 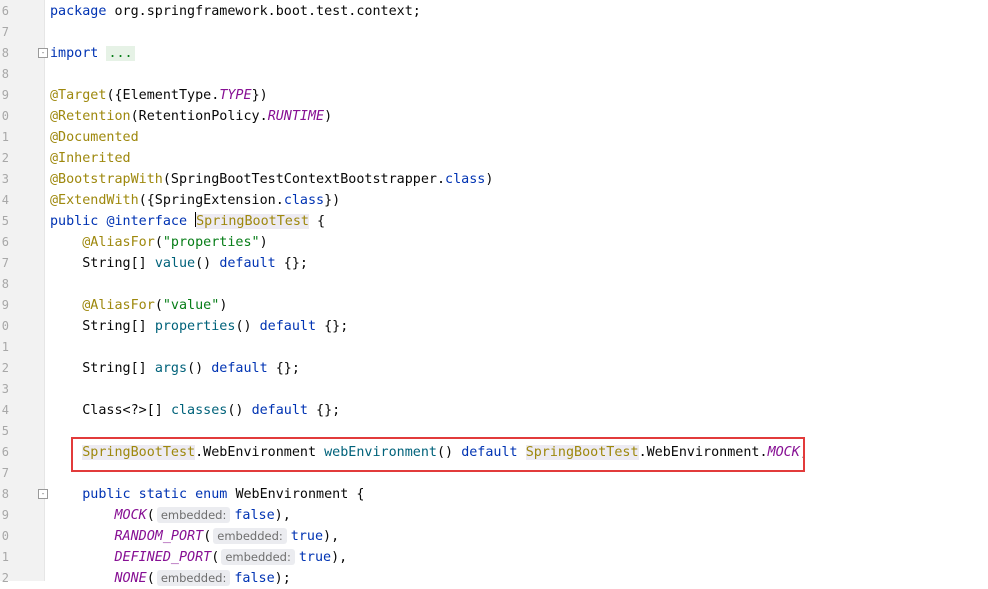 I want to click on code-text: @ExtendWith({SpringExtension.class}), so click(x=195, y=200).